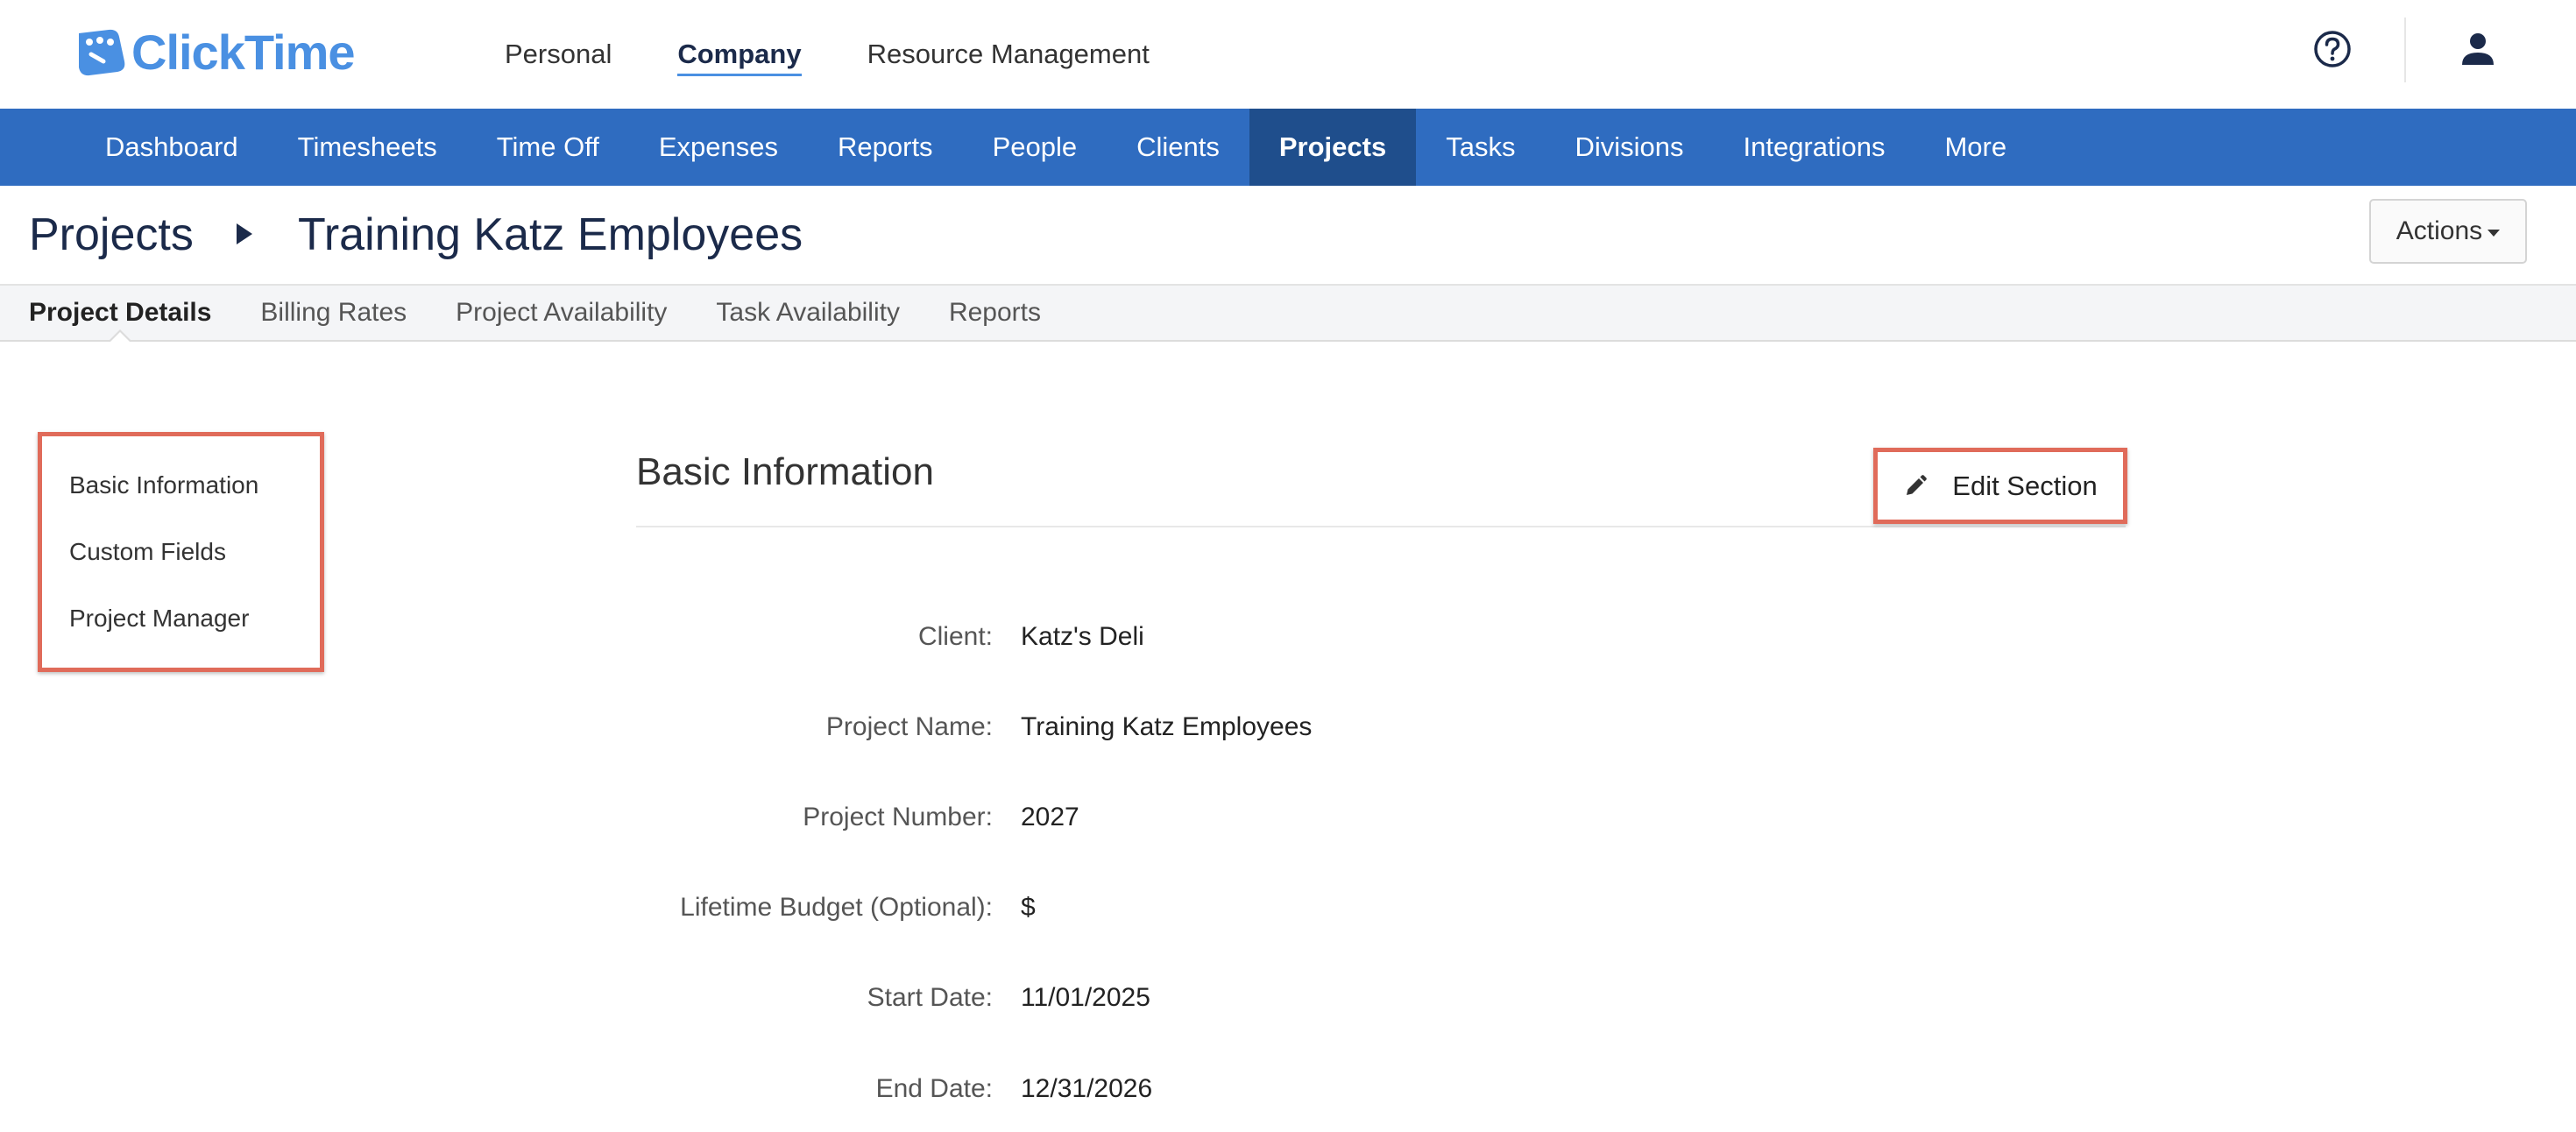  Describe the element at coordinates (1381, 526) in the screenshot. I see `section-divider` at that location.